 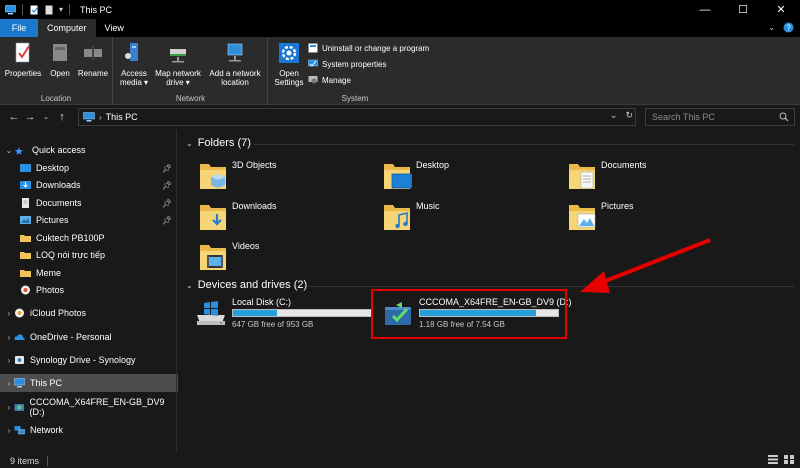 I want to click on group-divider, so click(x=551, y=286).